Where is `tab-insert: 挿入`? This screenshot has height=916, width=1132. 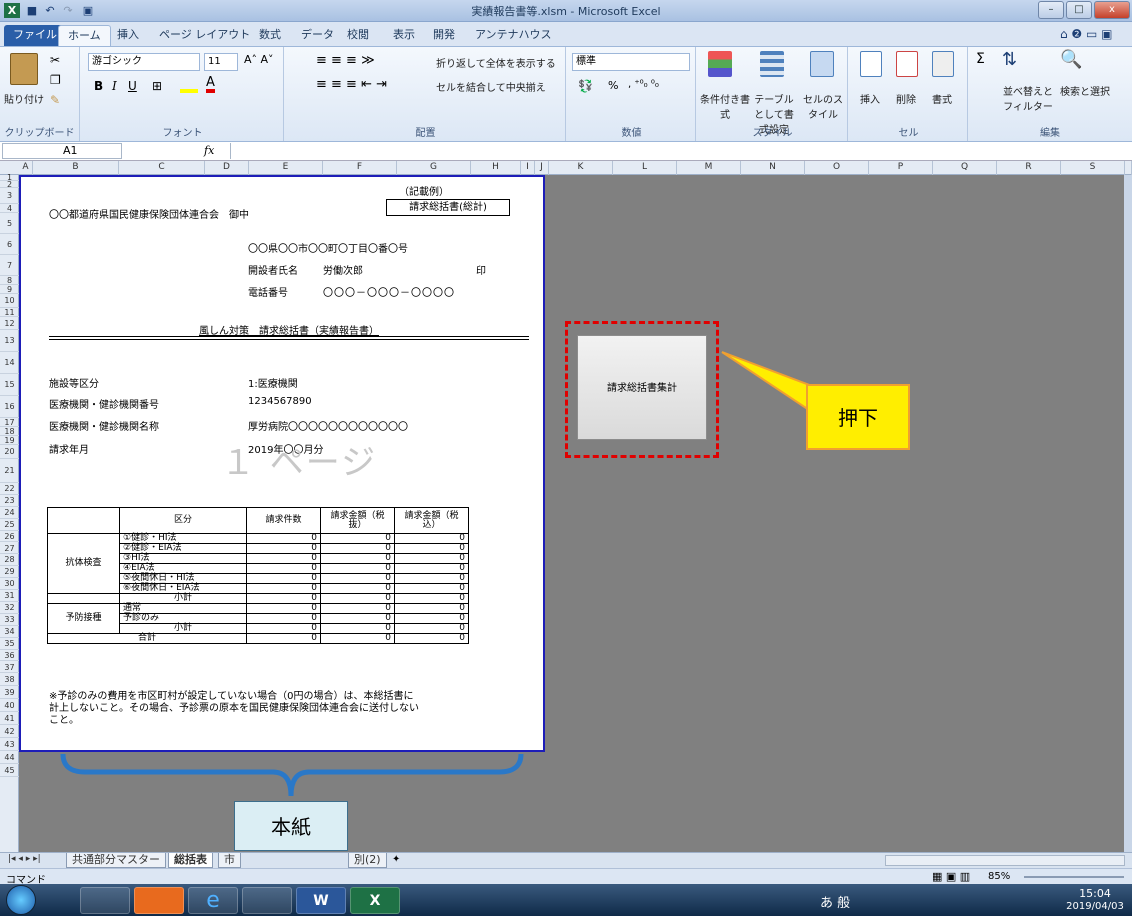 tab-insert: 挿入 is located at coordinates (128, 35).